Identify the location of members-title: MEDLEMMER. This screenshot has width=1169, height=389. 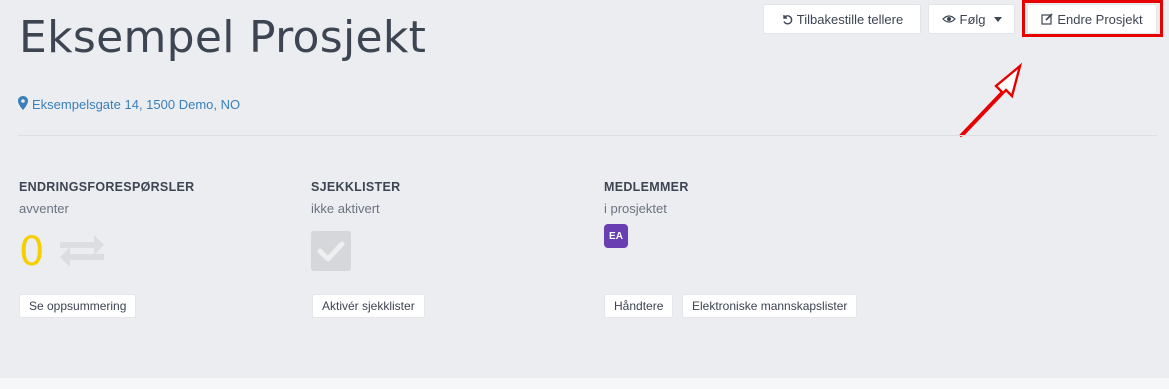
(646, 187).